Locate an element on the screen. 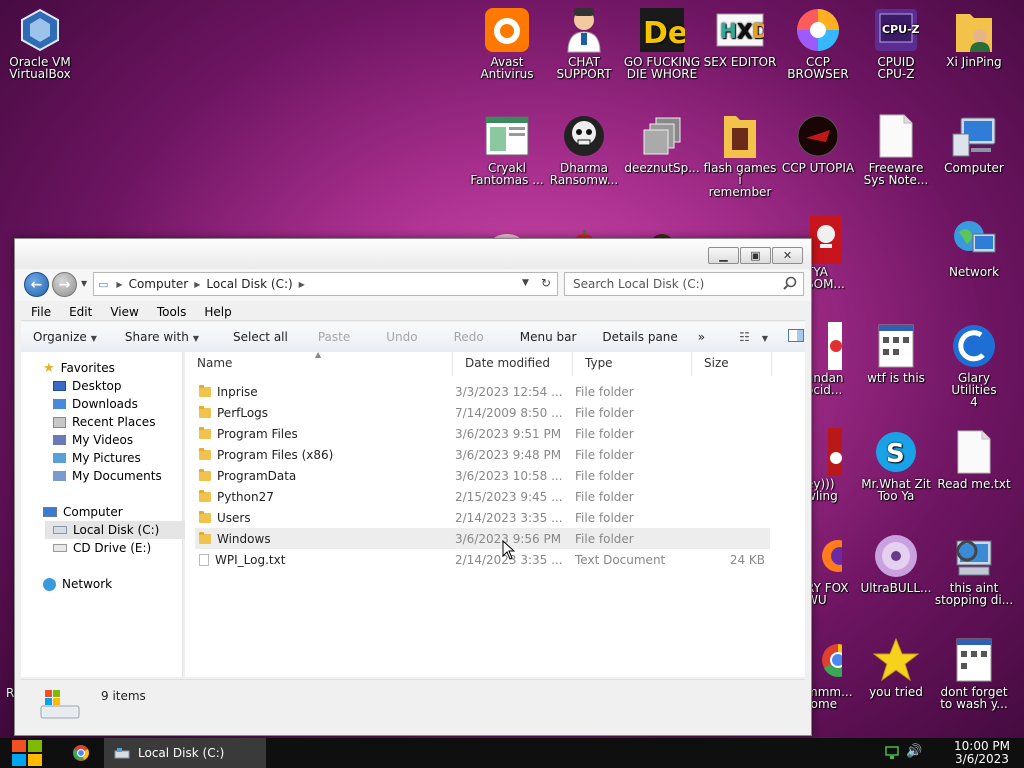  desktop-icon-skype: S Mr.What Zit Too Ya is located at coordinates (896, 465).